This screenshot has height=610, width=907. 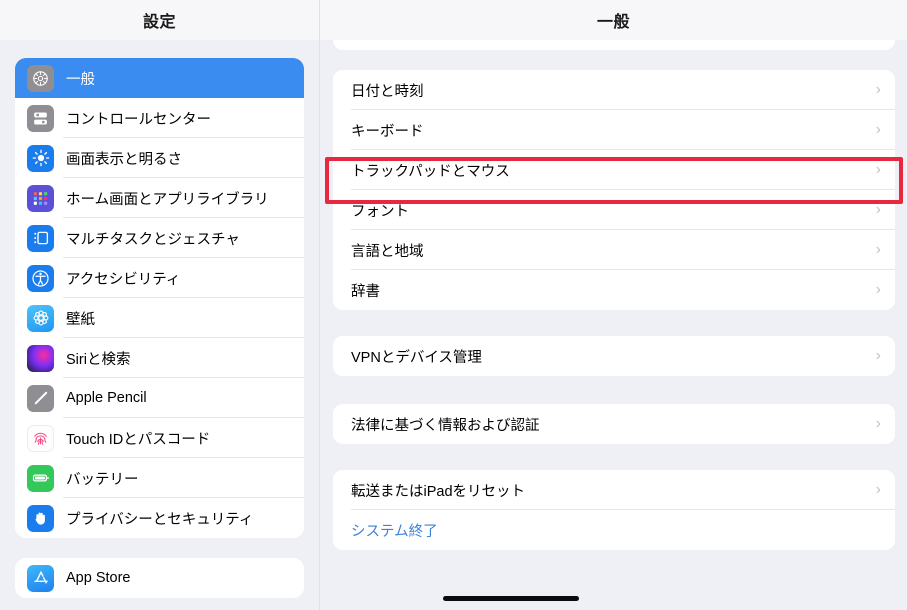 I want to click on detail-row-keyboard: キーボード ›, so click(x=614, y=130).